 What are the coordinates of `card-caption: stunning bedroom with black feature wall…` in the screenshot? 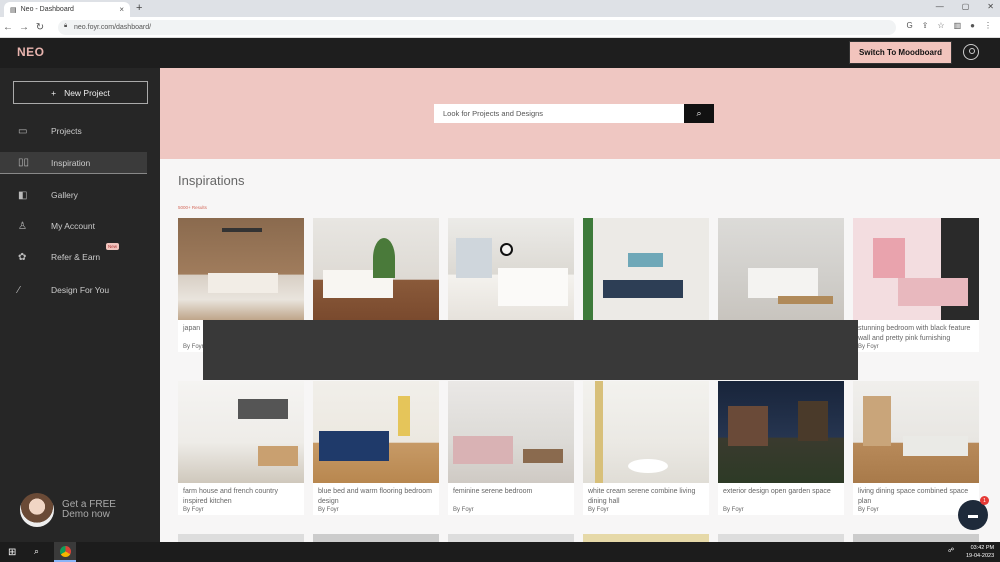 It's located at (914, 333).